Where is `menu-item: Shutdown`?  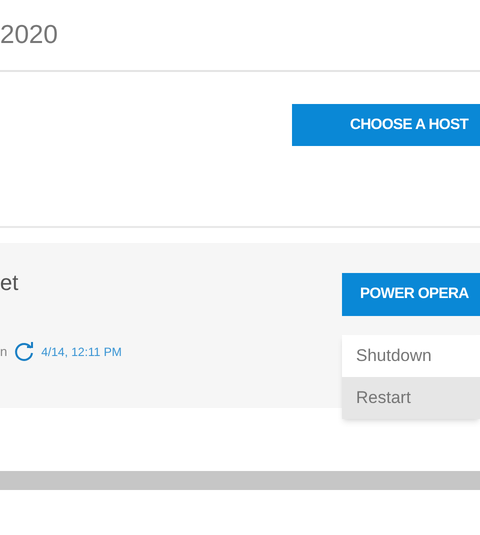 menu-item: Shutdown is located at coordinates (411, 356).